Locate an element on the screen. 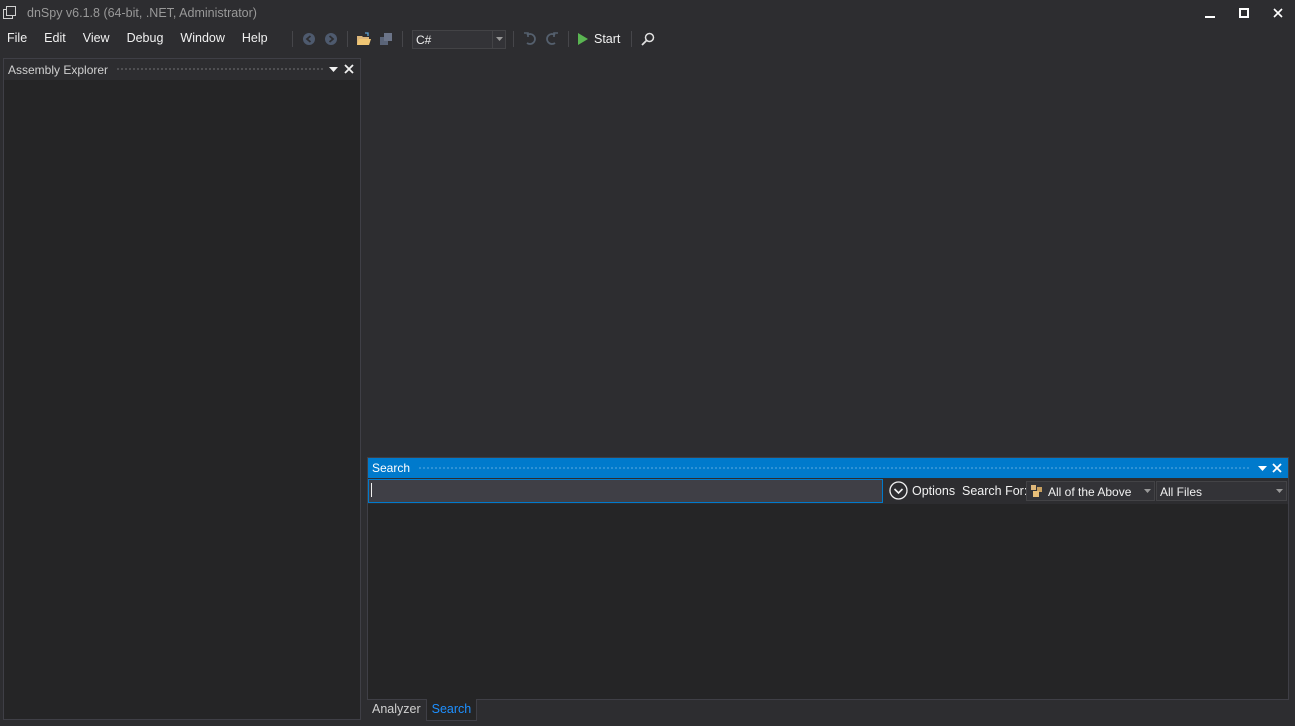 The height and width of the screenshot is (726, 1295). search-input is located at coordinates (625, 491).